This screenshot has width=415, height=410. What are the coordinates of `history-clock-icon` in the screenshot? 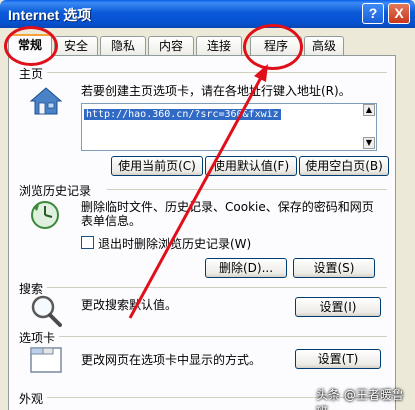 It's located at (45, 215).